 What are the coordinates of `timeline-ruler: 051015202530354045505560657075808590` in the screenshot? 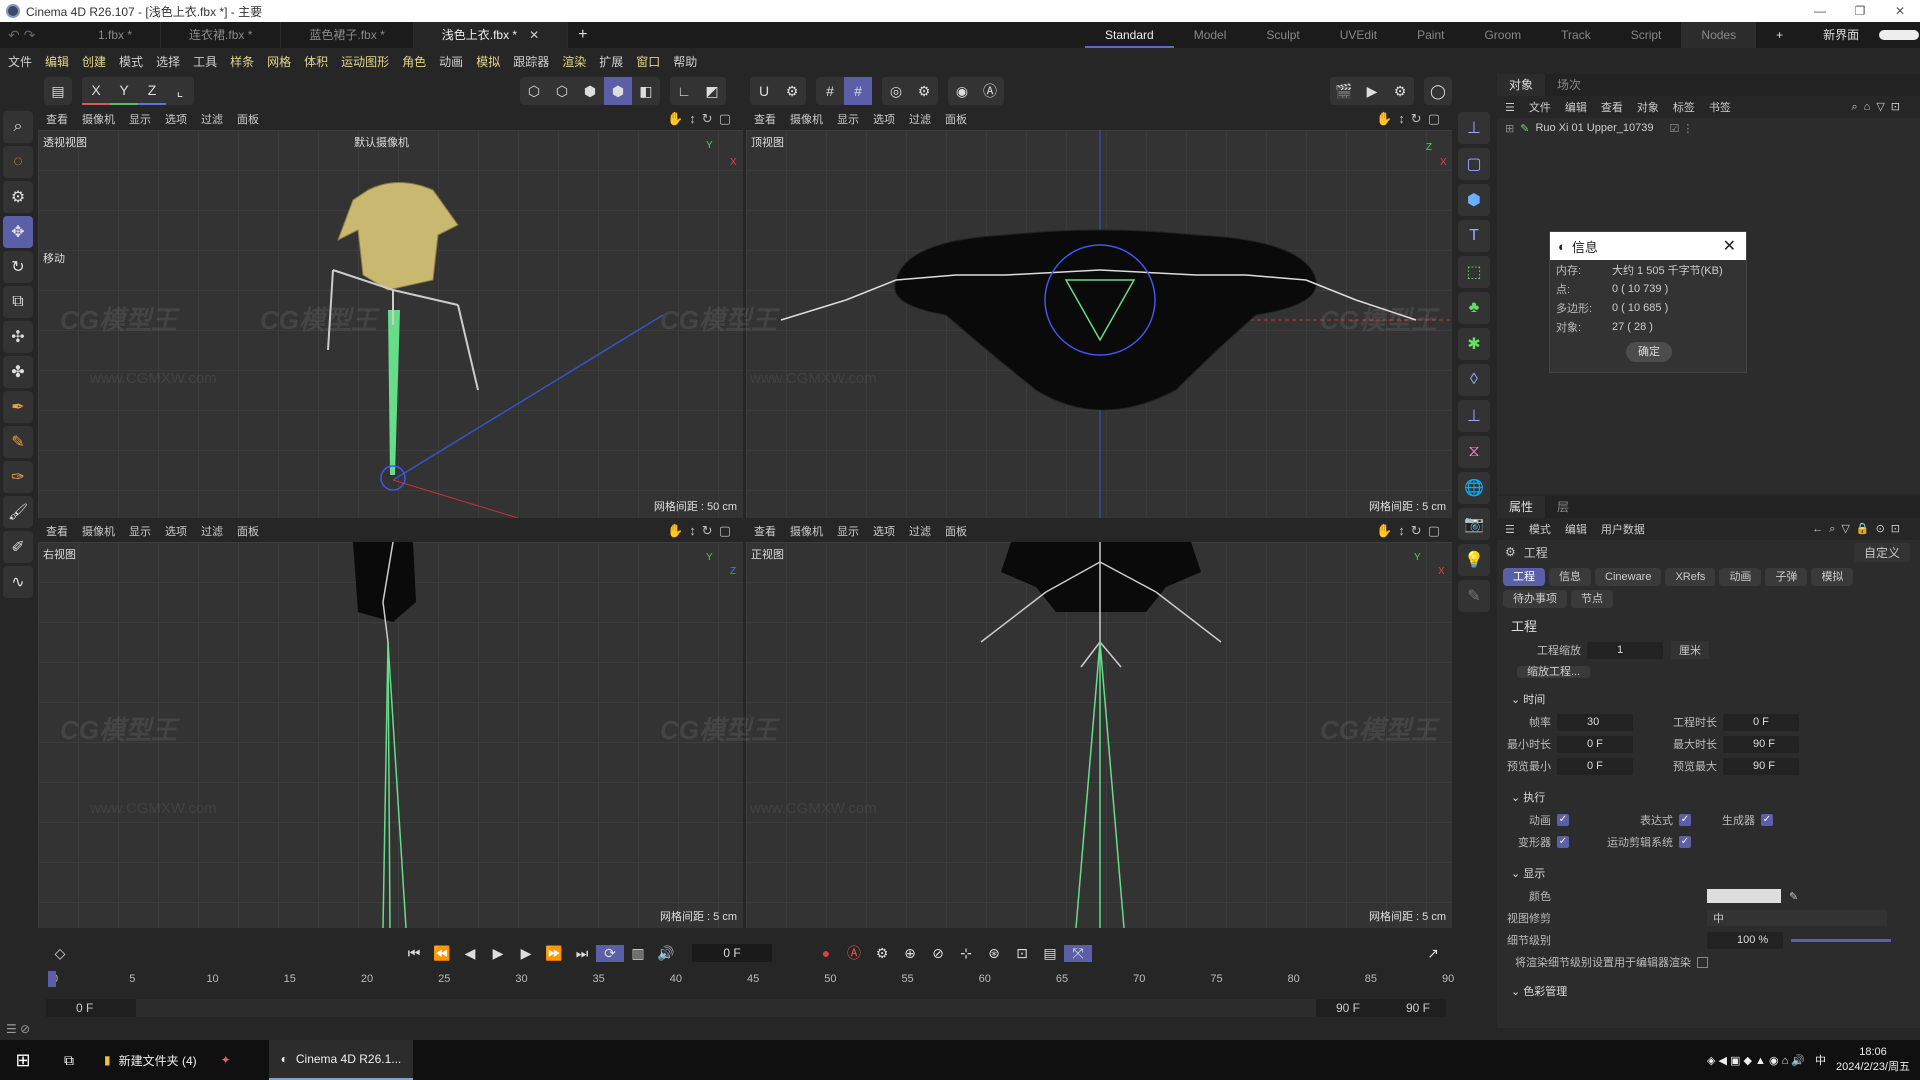 It's located at (750, 984).